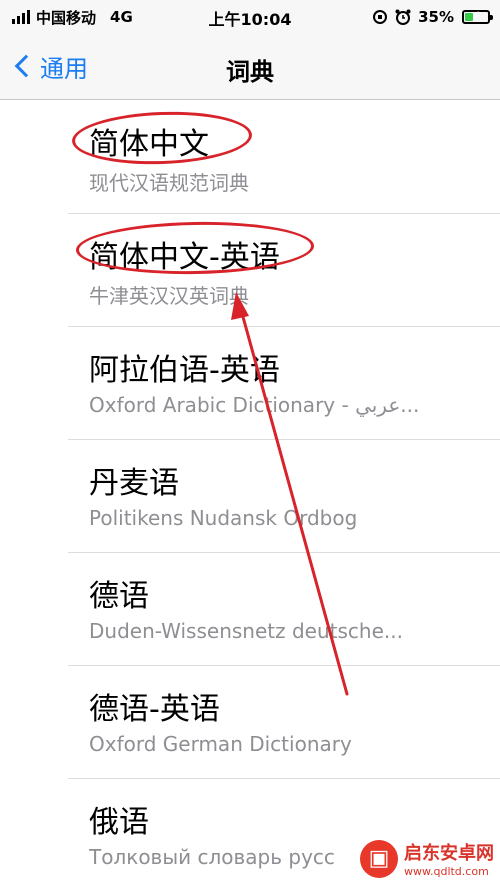 This screenshot has height=888, width=500. Describe the element at coordinates (149, 144) in the screenshot. I see `dictionary-title: 简体中文` at that location.